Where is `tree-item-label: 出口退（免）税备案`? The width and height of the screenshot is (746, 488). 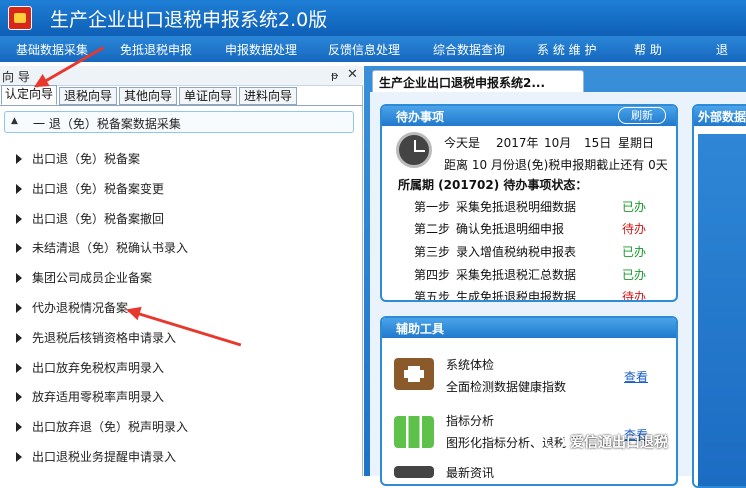
tree-item-label: 出口退（免）税备案 is located at coordinates (86, 159).